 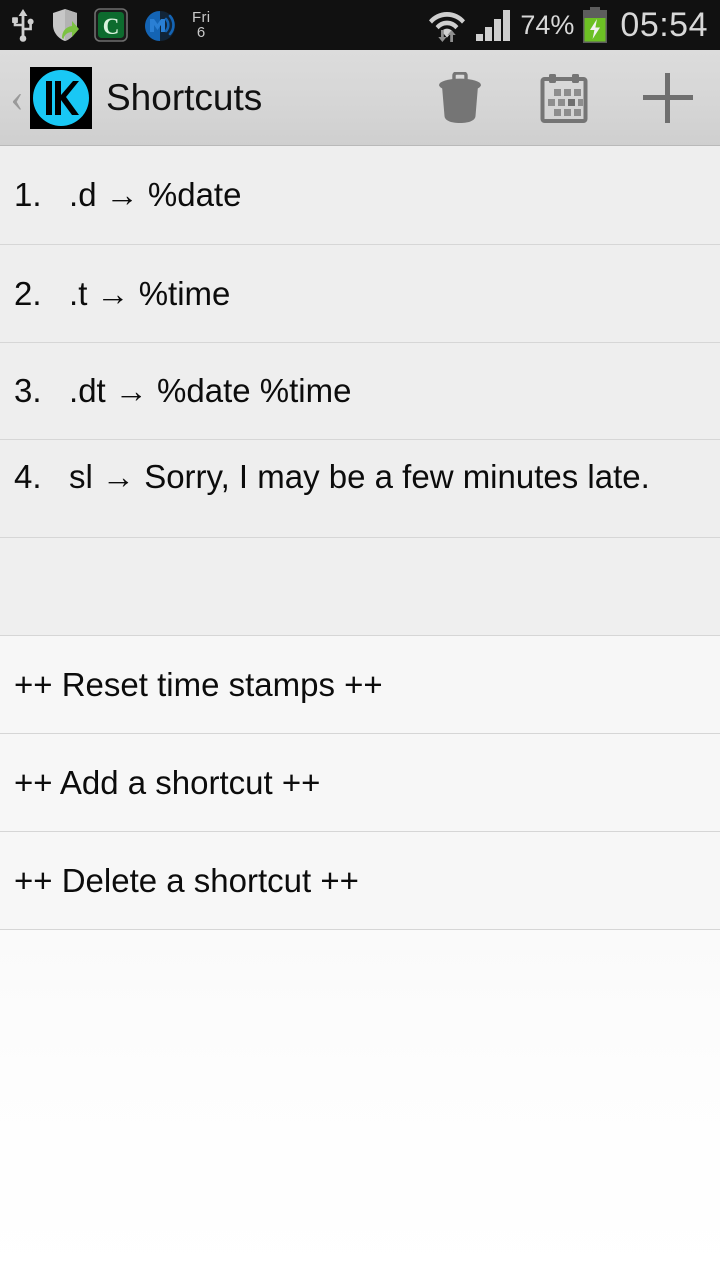 I want to click on delete-shortcut-item: ++ Delete a shortcut ++, so click(x=360, y=881).